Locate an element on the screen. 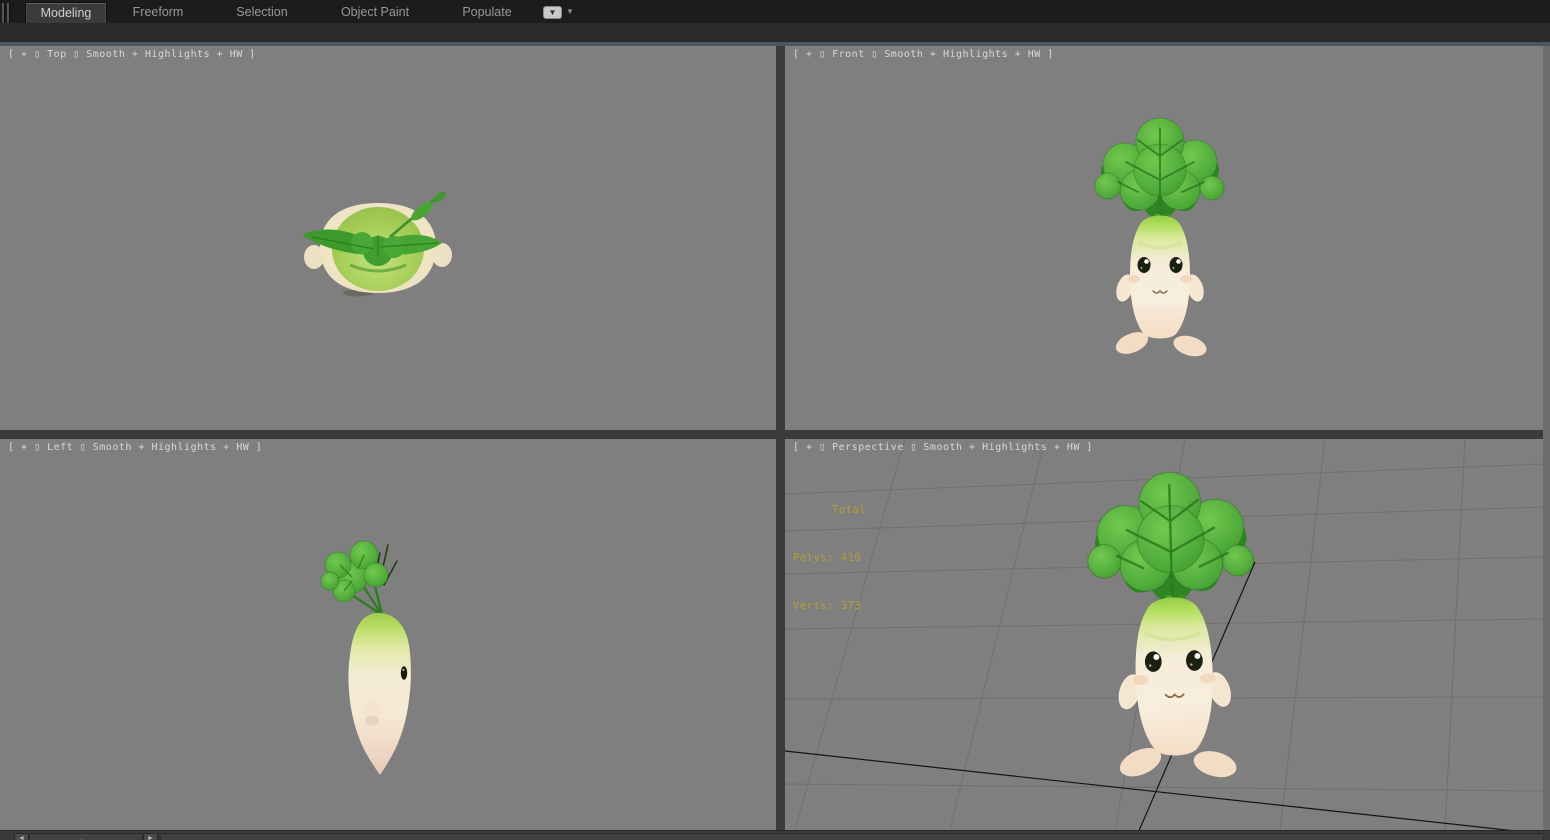 The image size is (1550, 840). chevron-down-icon: ▼ is located at coordinates (552, 12).